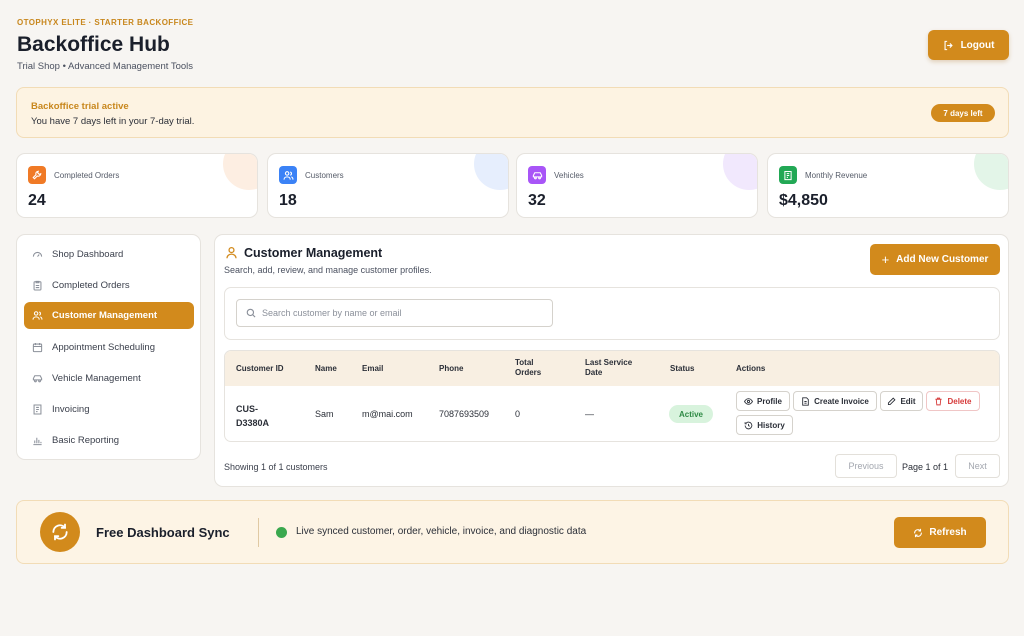 Image resolution: width=1024 pixels, height=636 pixels. I want to click on next-page-button: Next, so click(977, 466).